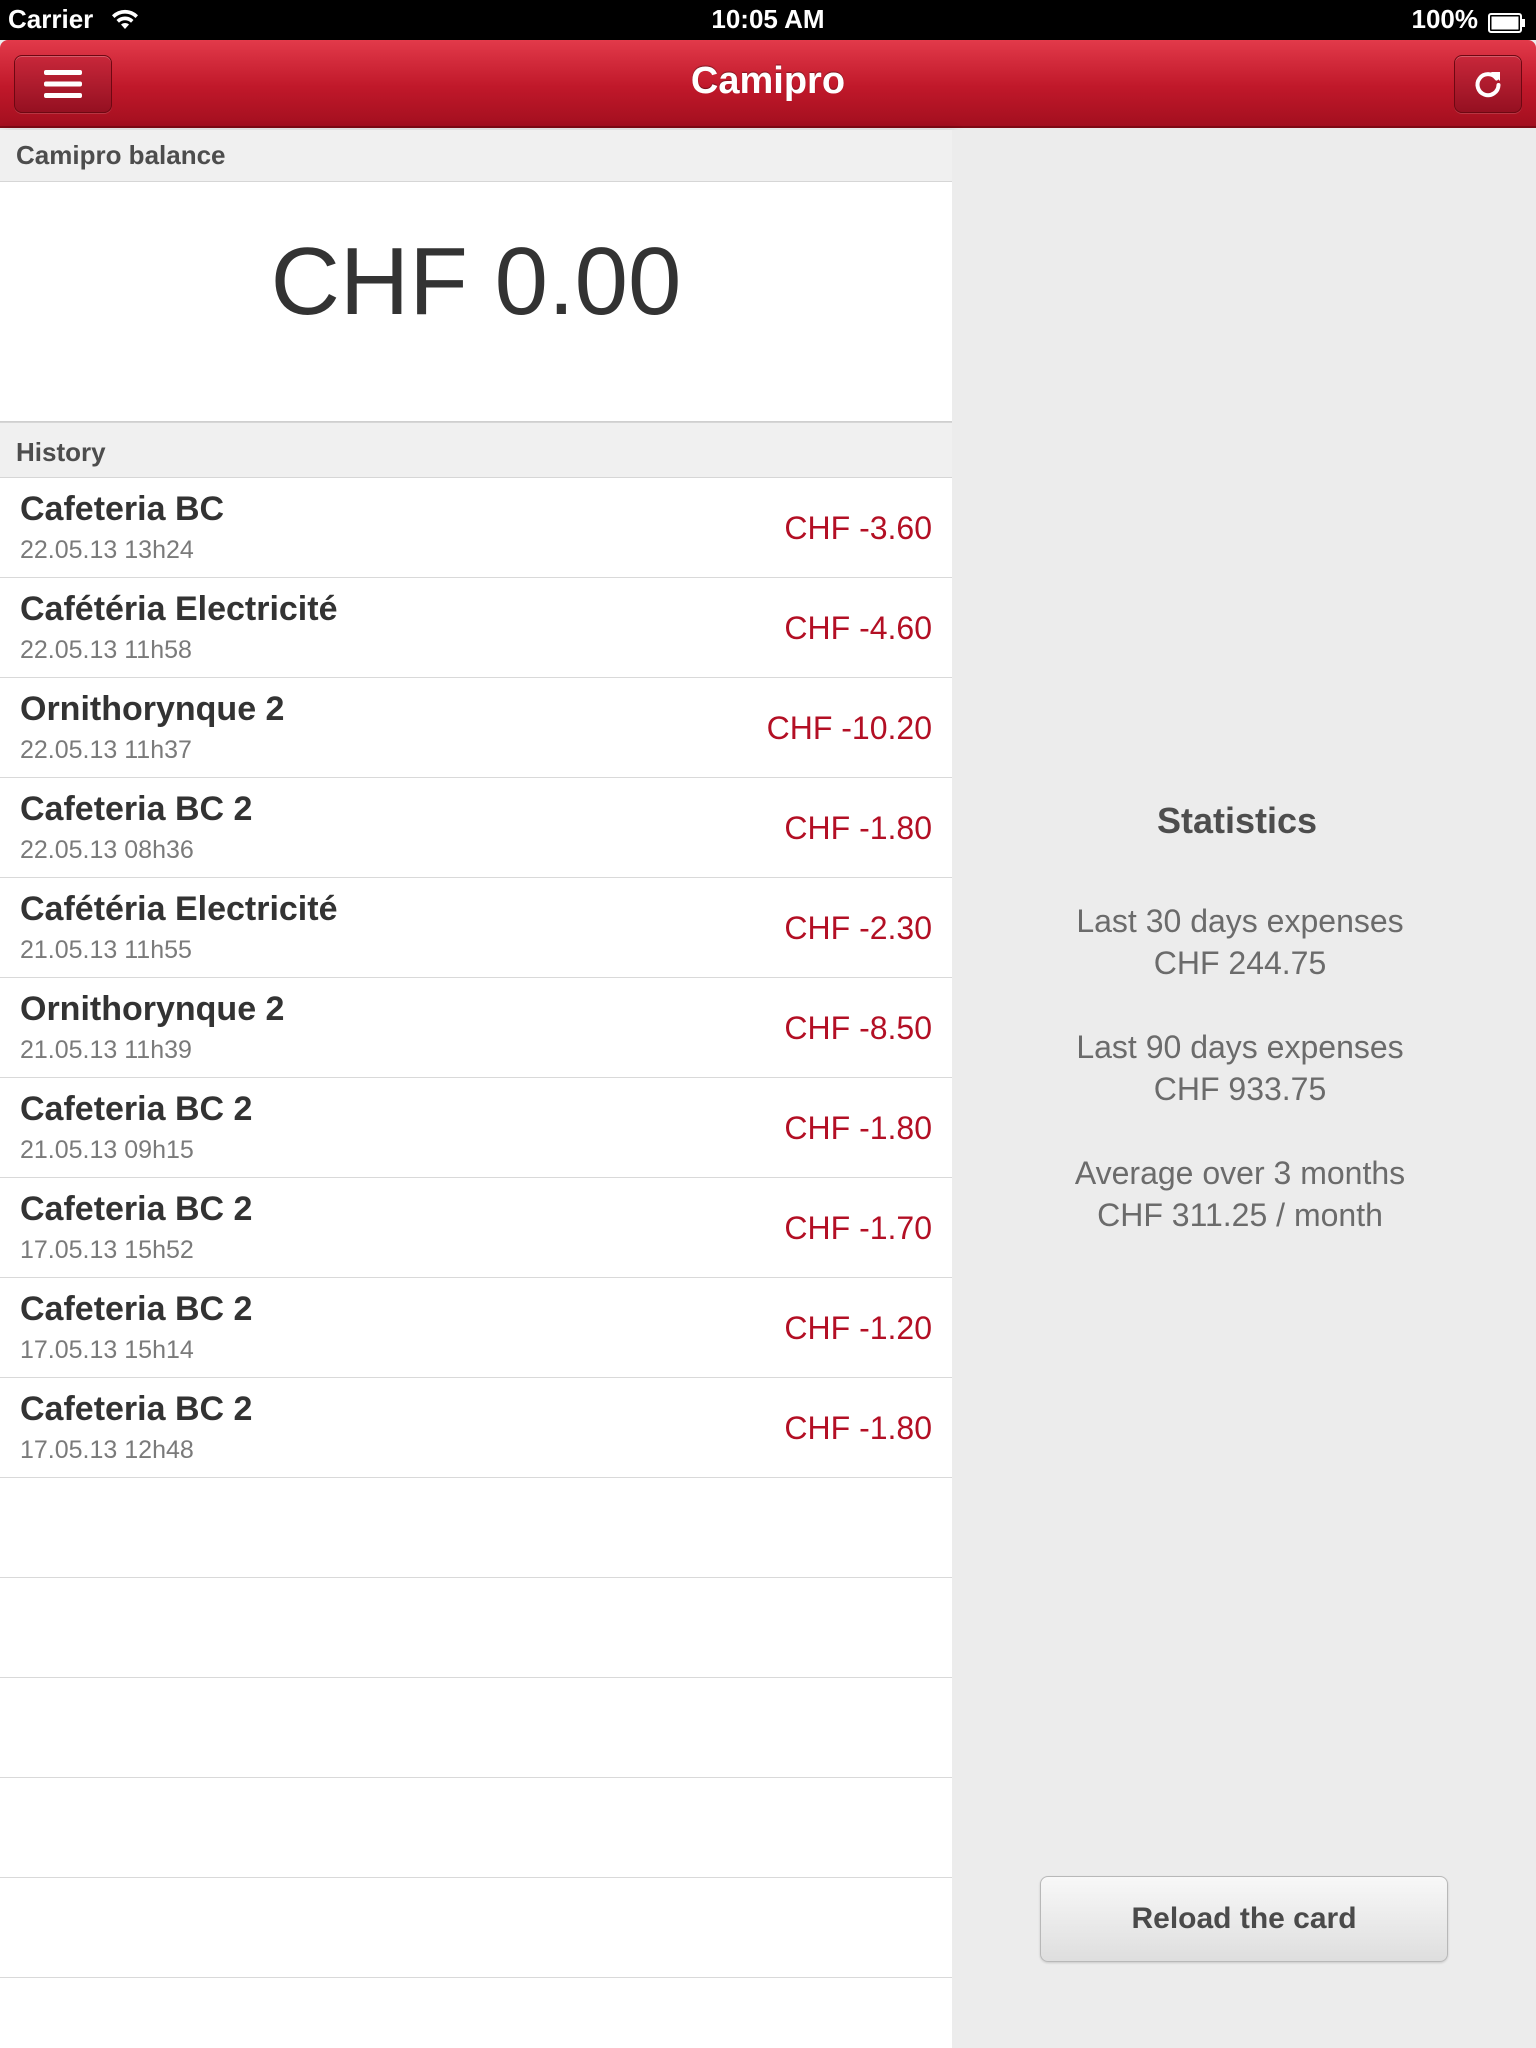 This screenshot has height=2048, width=1536. I want to click on history-date: 21.05.13 11h55, so click(106, 950).